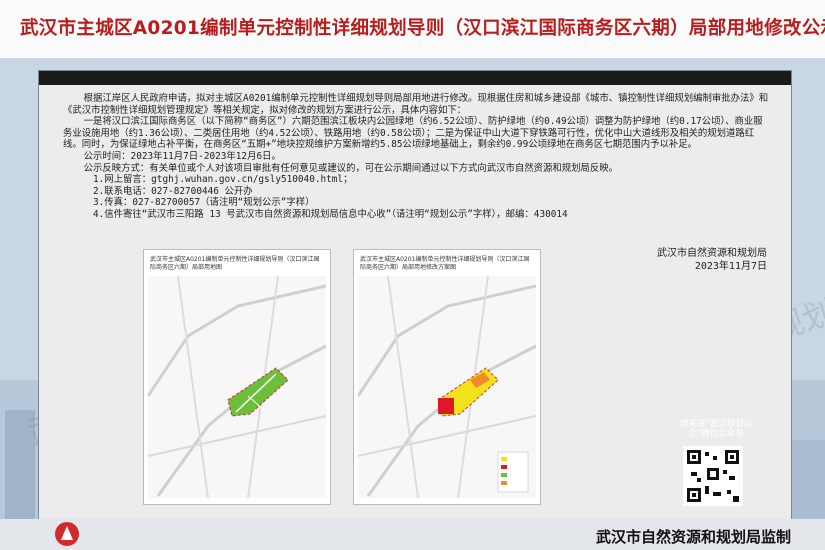 This screenshot has width=825, height=550. What do you see at coordinates (173, 191) in the screenshot?
I see `contact-phone: 2.联系电话：027-82700446 公开办` at bounding box center [173, 191].